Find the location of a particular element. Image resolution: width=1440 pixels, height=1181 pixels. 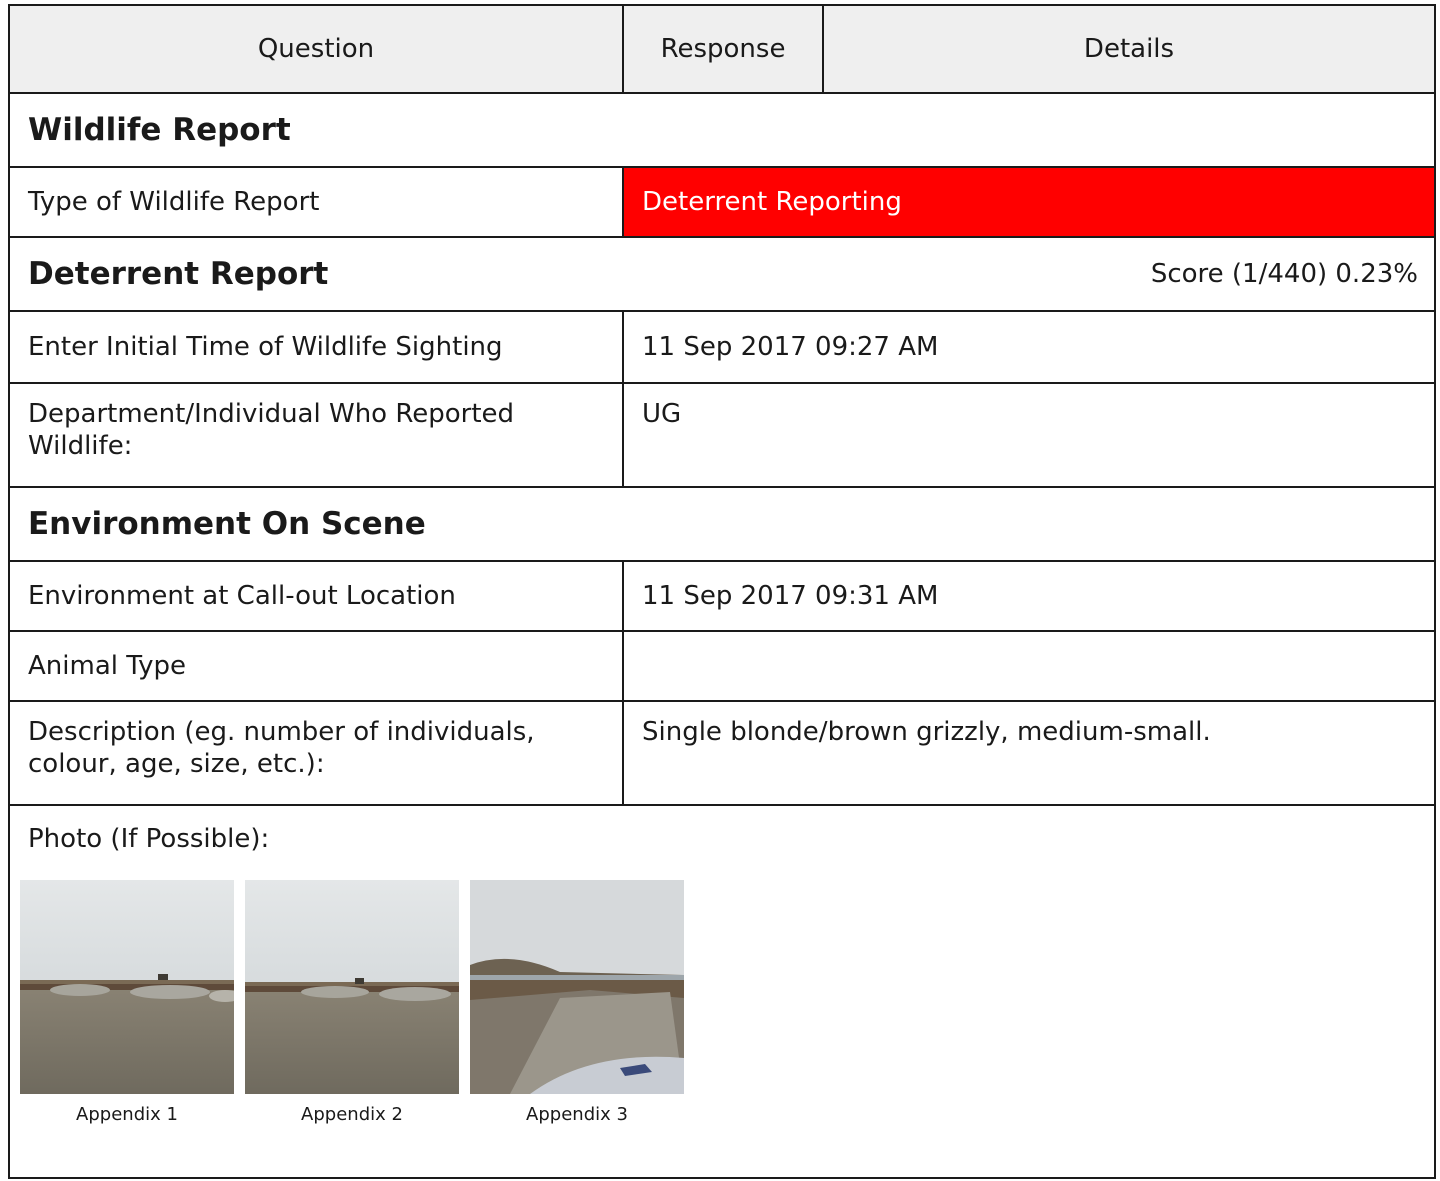

section-title: Wildlife Report is located at coordinates (159, 130).